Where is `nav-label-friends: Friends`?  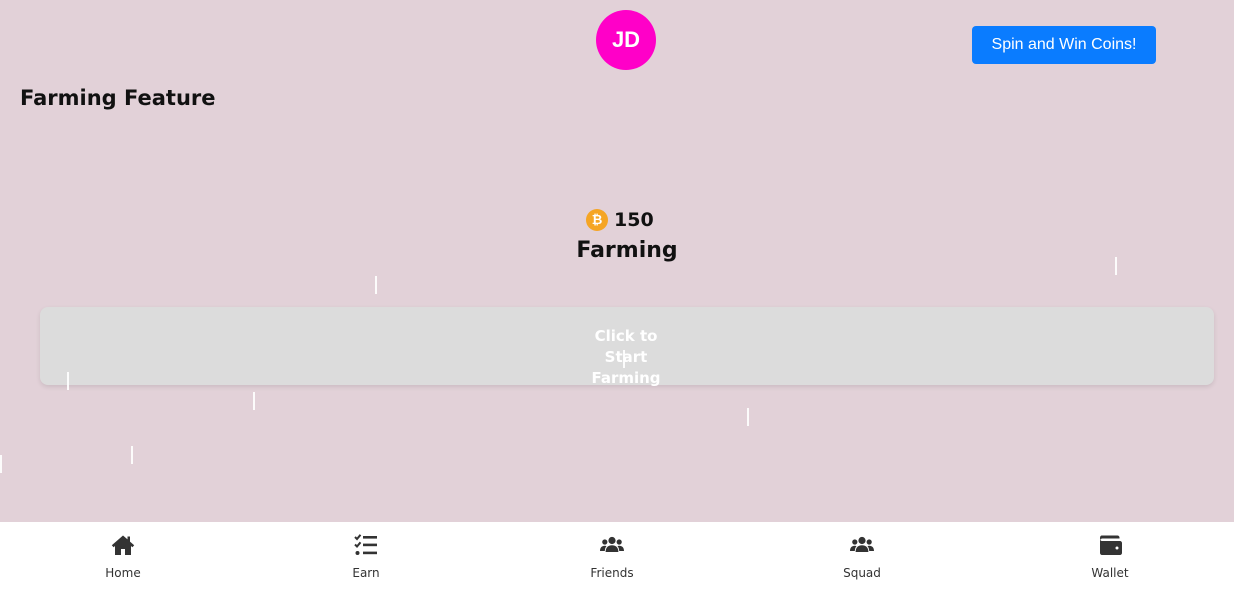
nav-label-friends: Friends is located at coordinates (612, 573).